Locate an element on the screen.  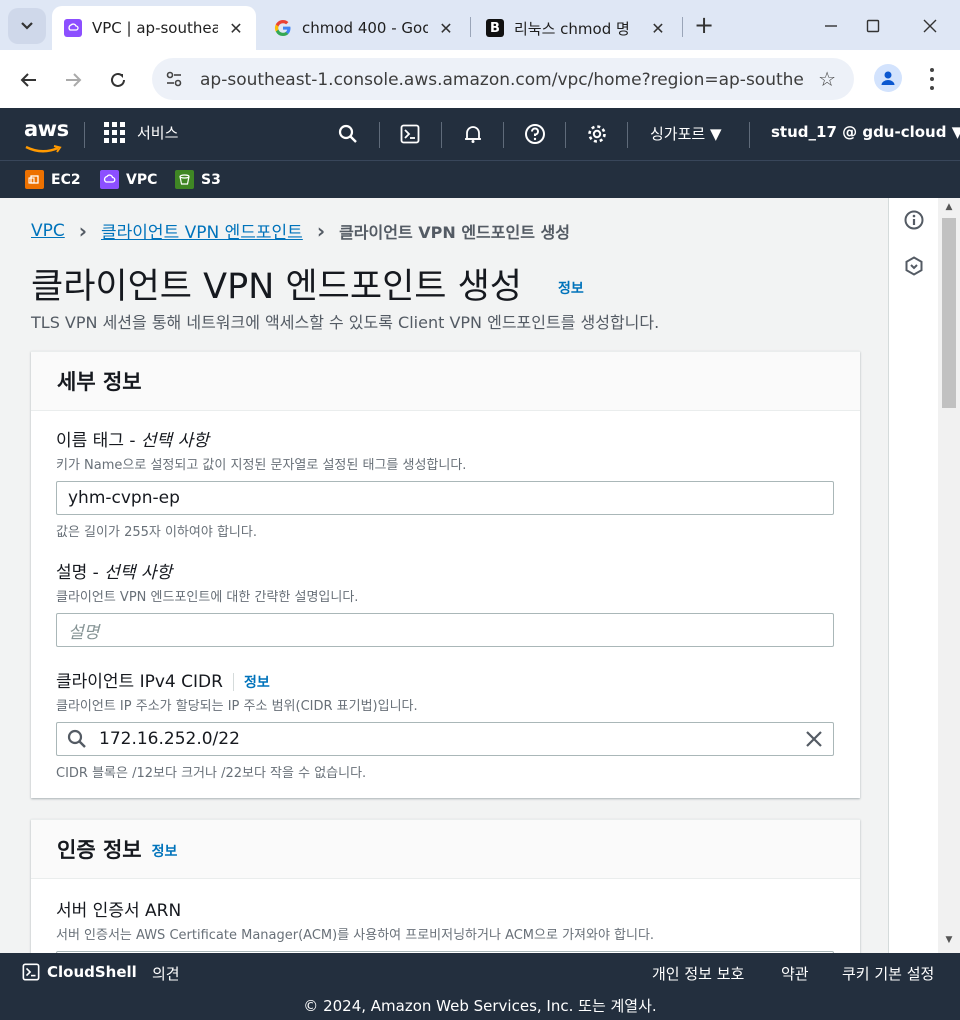
minimize-button is located at coordinates (831, 26).